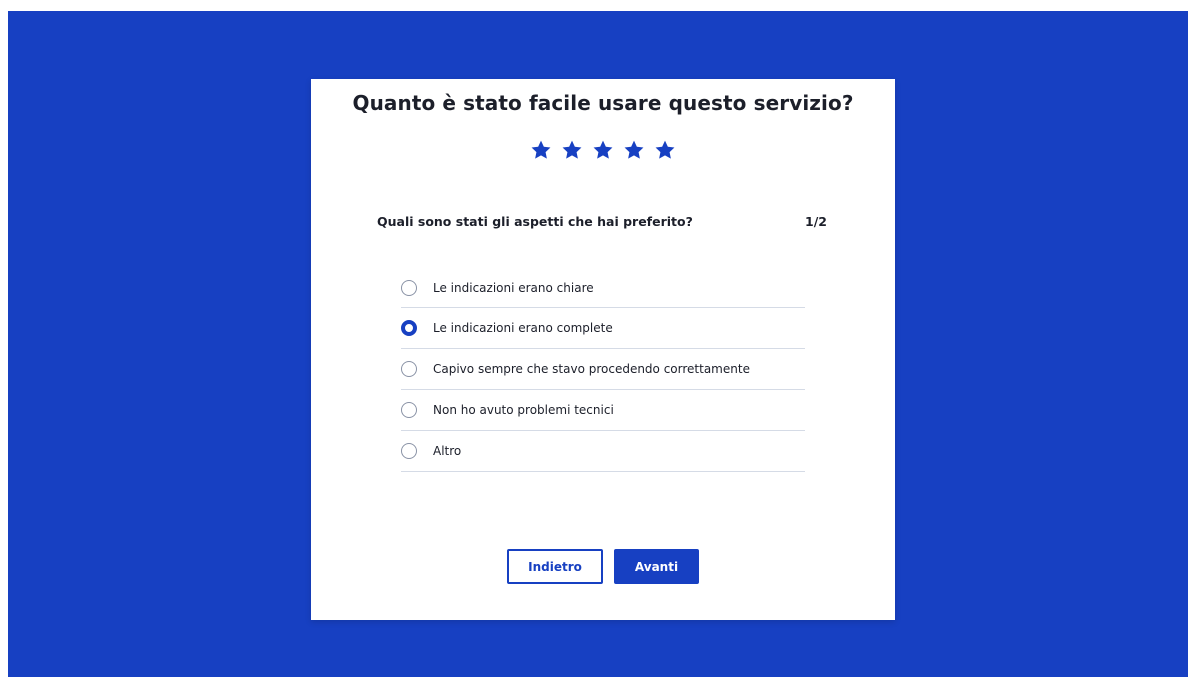  I want to click on option-item: Altro, so click(603, 451).